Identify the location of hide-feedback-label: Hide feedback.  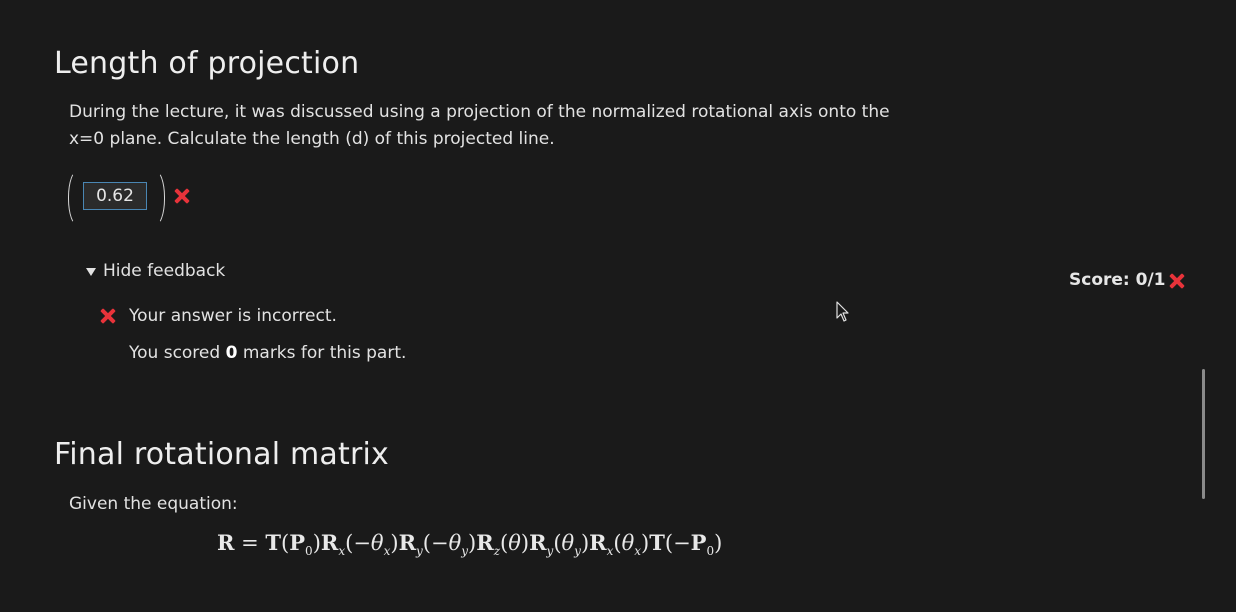
(164, 271).